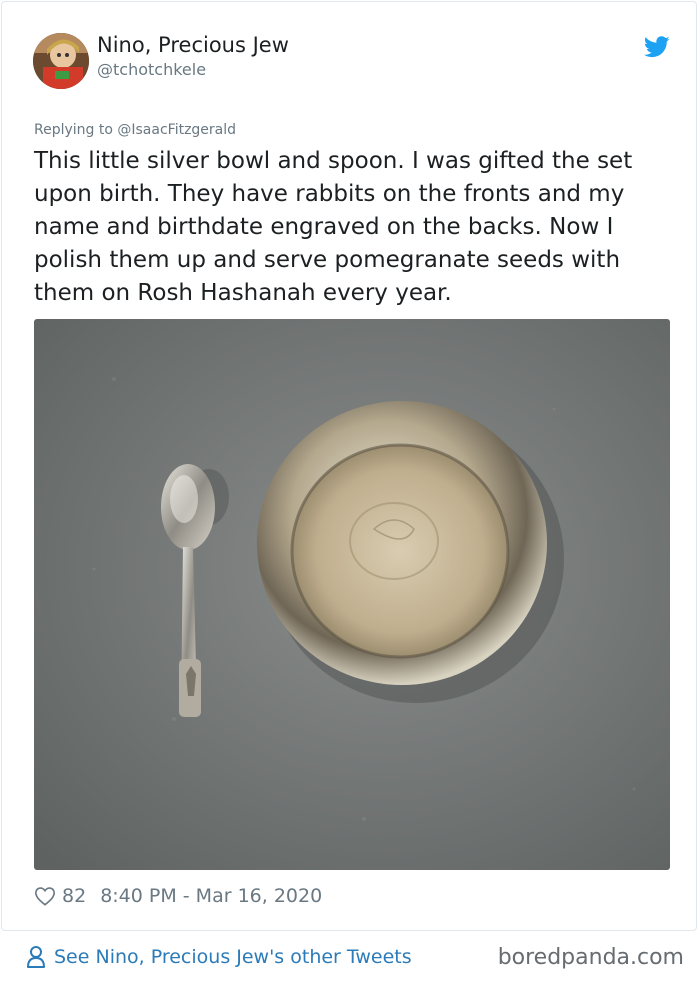 The width and height of the screenshot is (700, 982). I want to click on like-count: 82, so click(74, 896).